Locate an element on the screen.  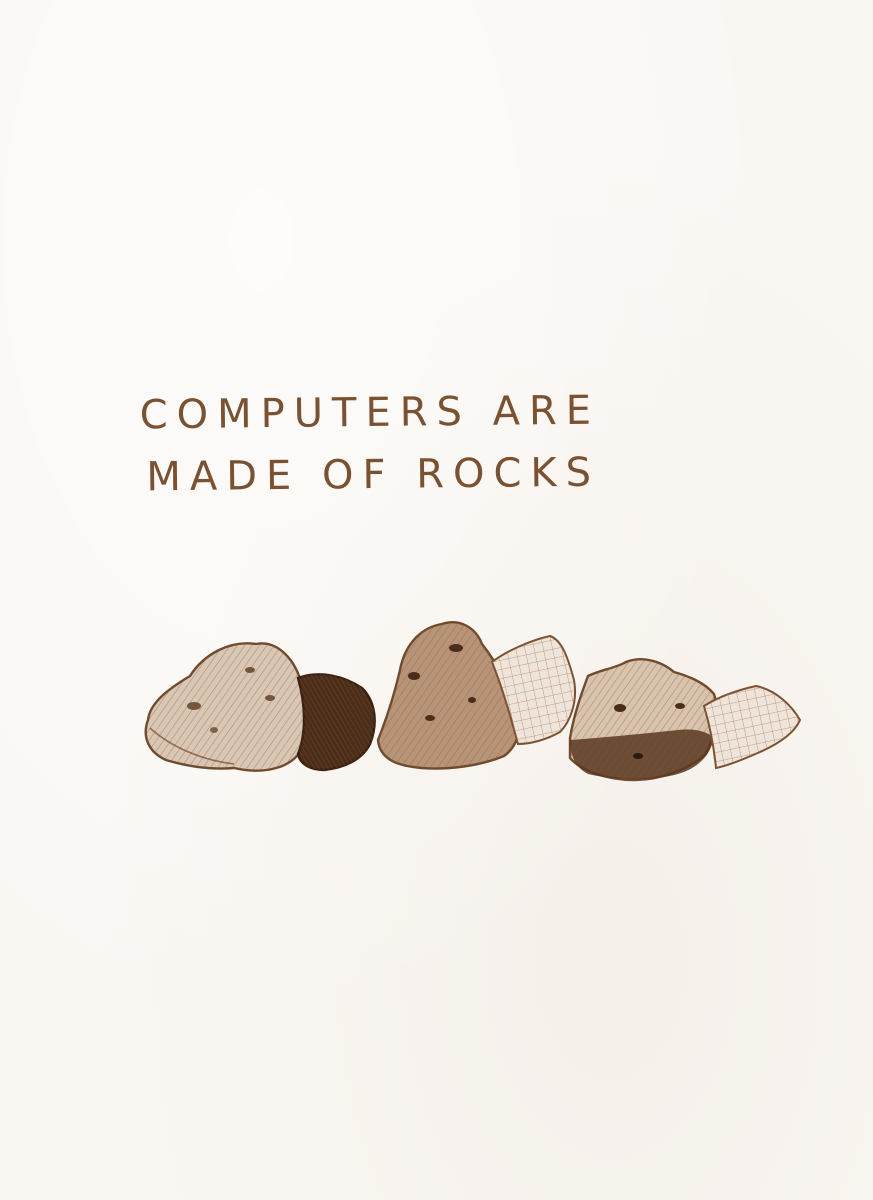
caption-line-1: COMPUTERS ARE is located at coordinates (370, 413).